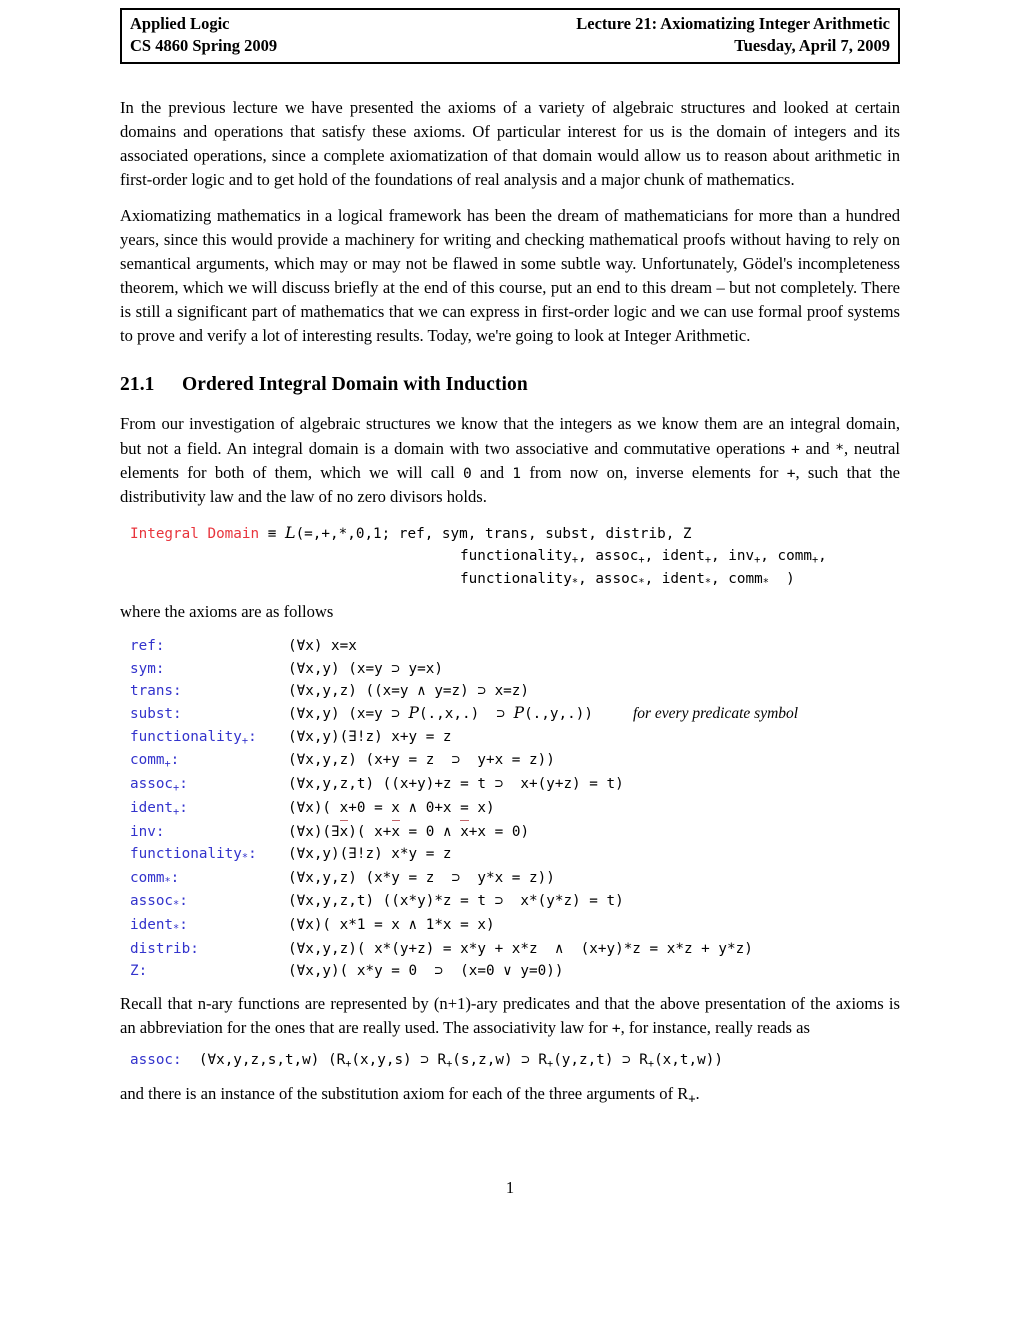 The image size is (1020, 1320). I want to click on axiom-note-subst: for every predicate symbol, so click(715, 713).